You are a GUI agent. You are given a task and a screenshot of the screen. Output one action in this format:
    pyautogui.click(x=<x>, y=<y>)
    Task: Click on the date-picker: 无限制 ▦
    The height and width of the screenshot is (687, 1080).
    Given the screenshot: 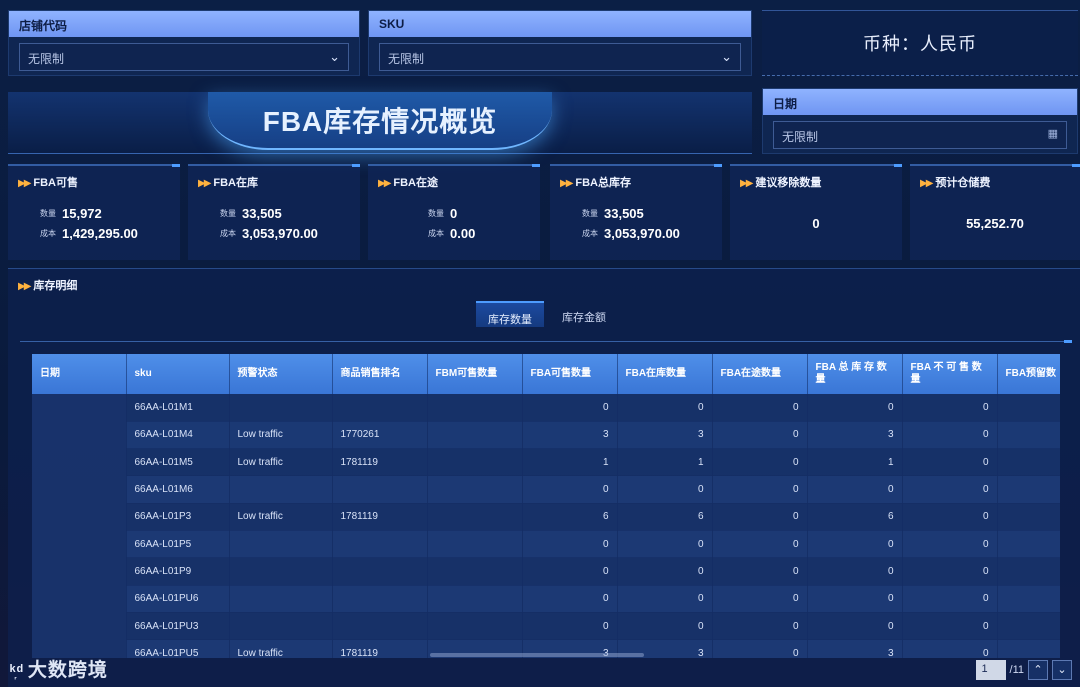 What is the action you would take?
    pyautogui.click(x=920, y=135)
    